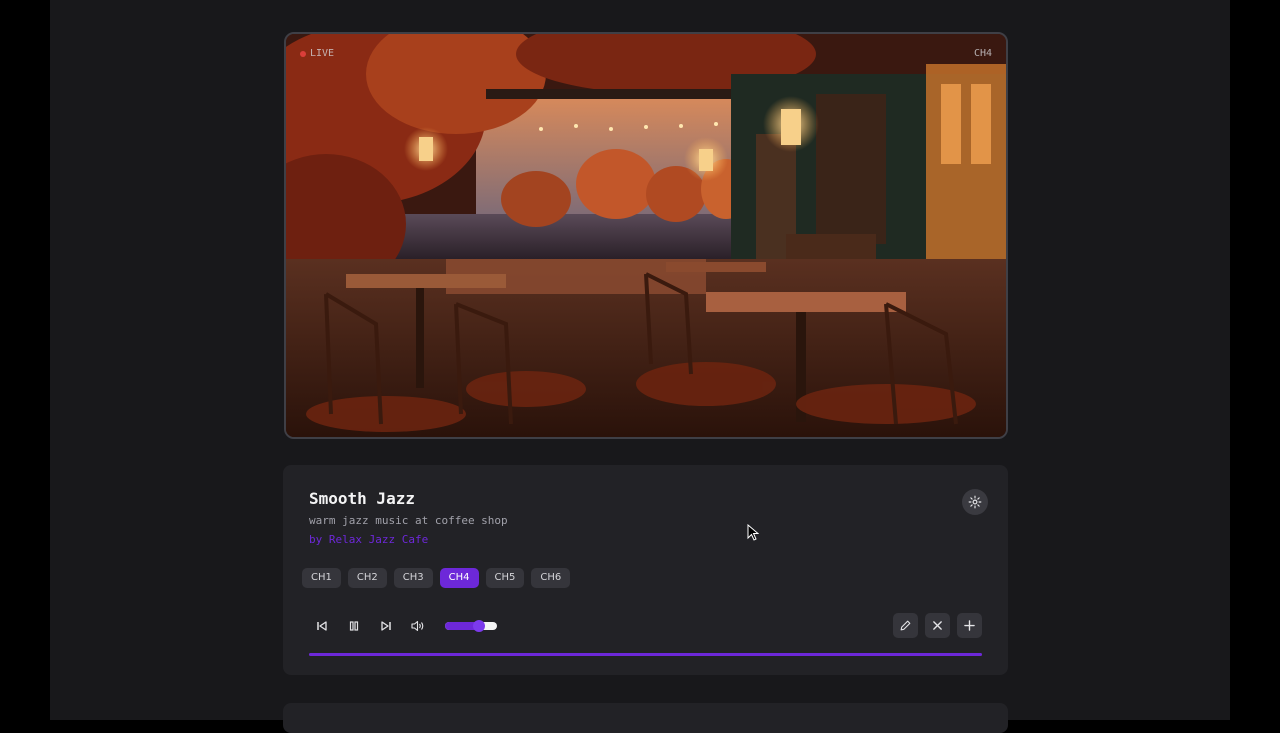 The width and height of the screenshot is (1280, 733). What do you see at coordinates (753, 532) in the screenshot?
I see `mouse-cursor-icon` at bounding box center [753, 532].